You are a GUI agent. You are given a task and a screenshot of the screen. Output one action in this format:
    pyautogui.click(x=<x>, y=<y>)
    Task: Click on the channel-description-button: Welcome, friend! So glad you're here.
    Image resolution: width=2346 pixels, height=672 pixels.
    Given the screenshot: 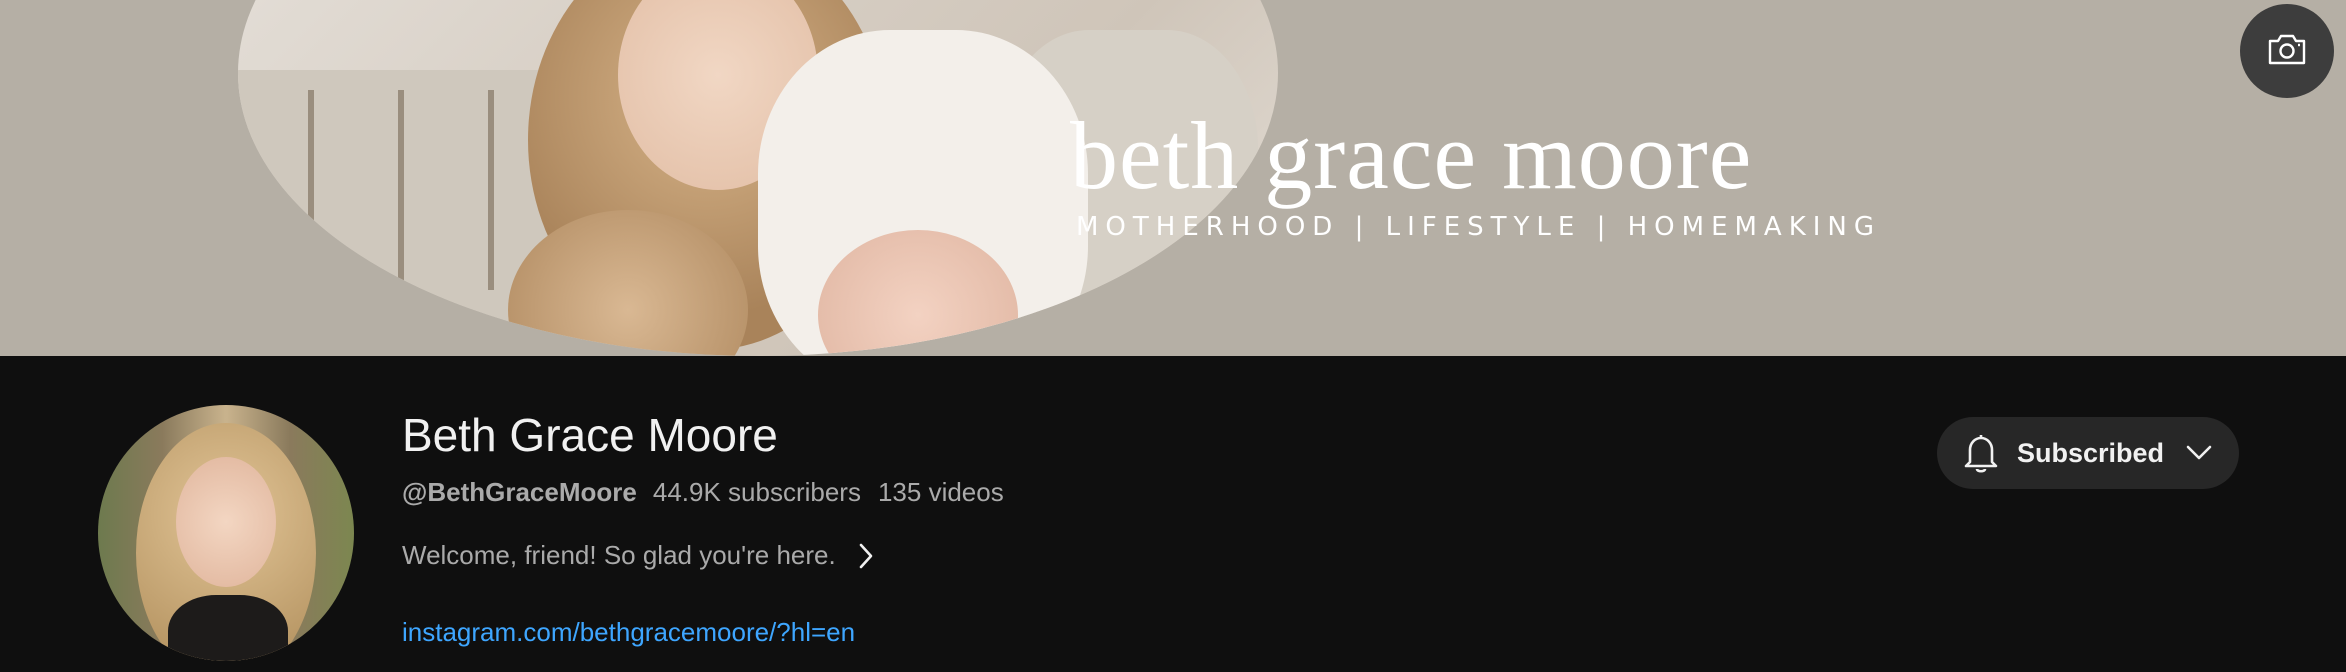 What is the action you would take?
    pyautogui.click(x=638, y=555)
    